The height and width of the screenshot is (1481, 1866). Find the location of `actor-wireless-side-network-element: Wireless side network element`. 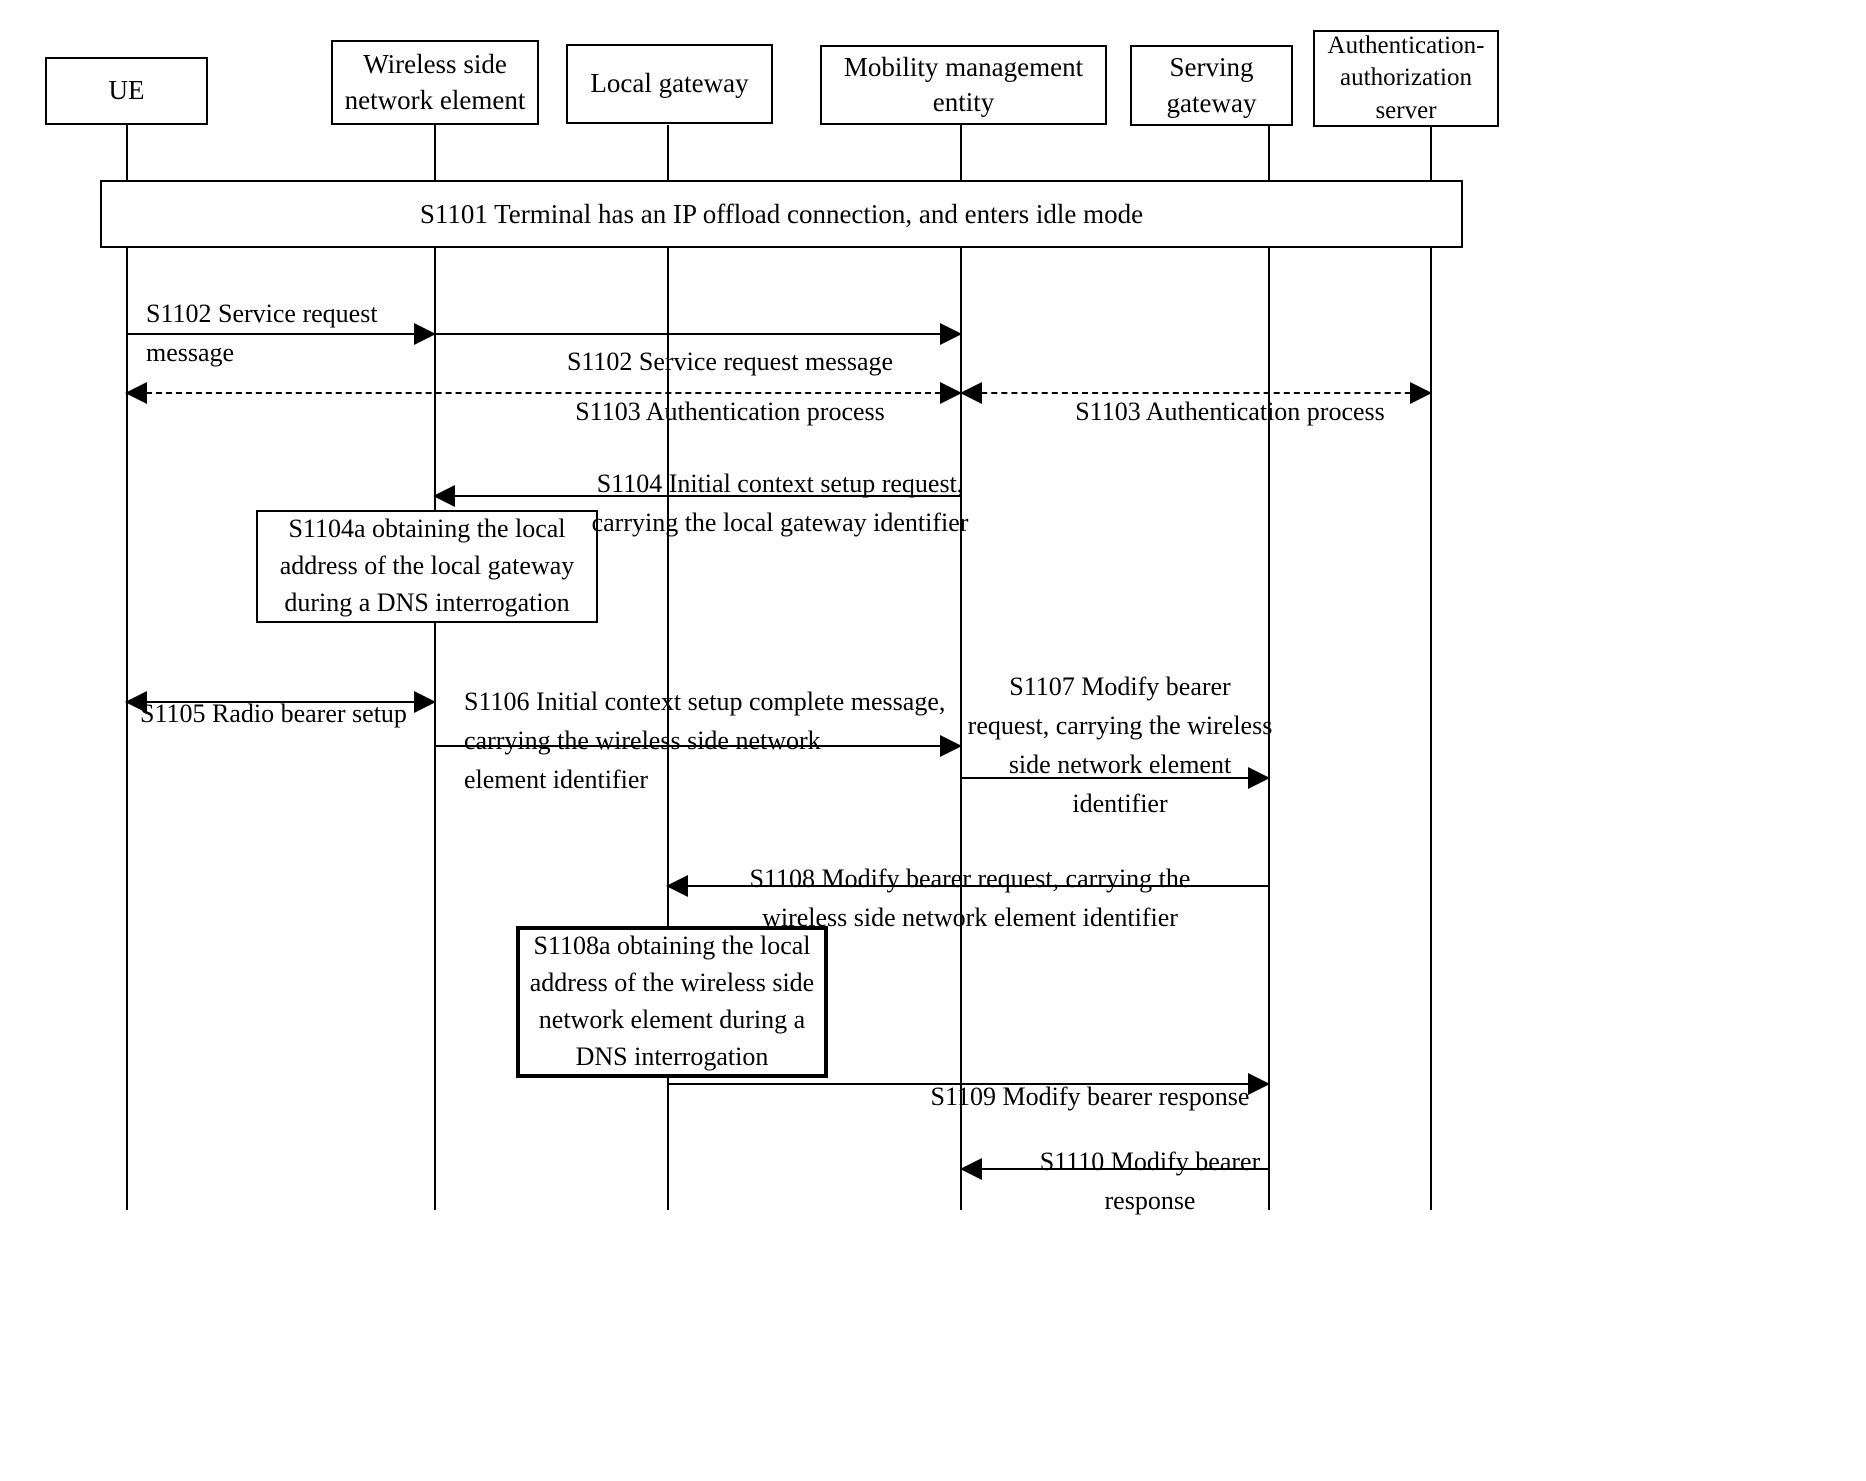

actor-wireless-side-network-element: Wireless side network element is located at coordinates (435, 82).